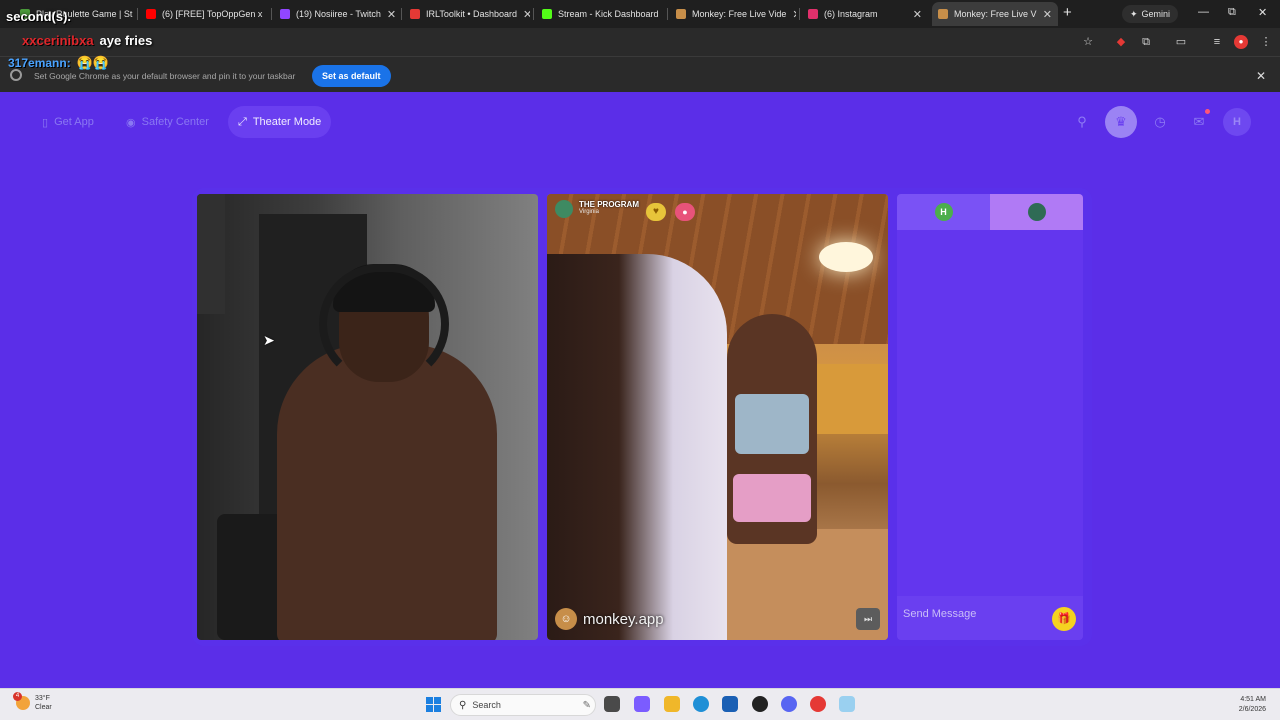 This screenshot has height=720, width=1280. I want to click on phone-icon: ▯, so click(45, 122).